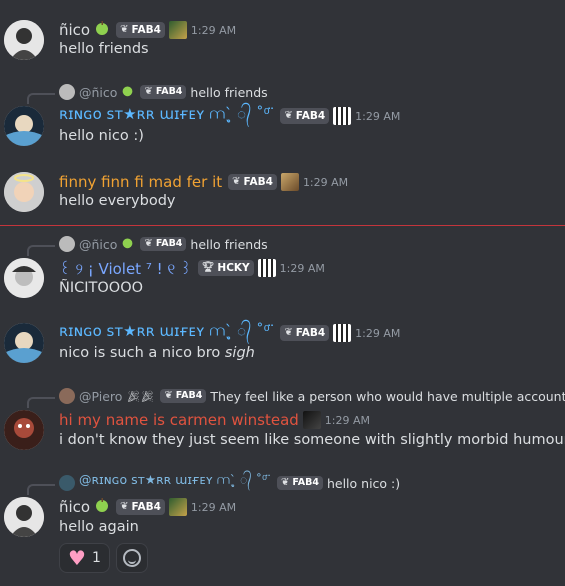  I want to click on author-name: hi my name is carmen winstead, so click(179, 420).